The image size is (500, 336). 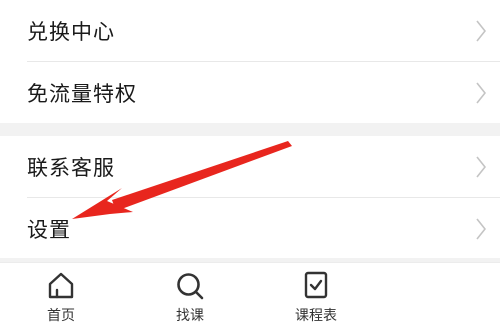 What do you see at coordinates (61, 316) in the screenshot?
I see `tab-home-label: 首页` at bounding box center [61, 316].